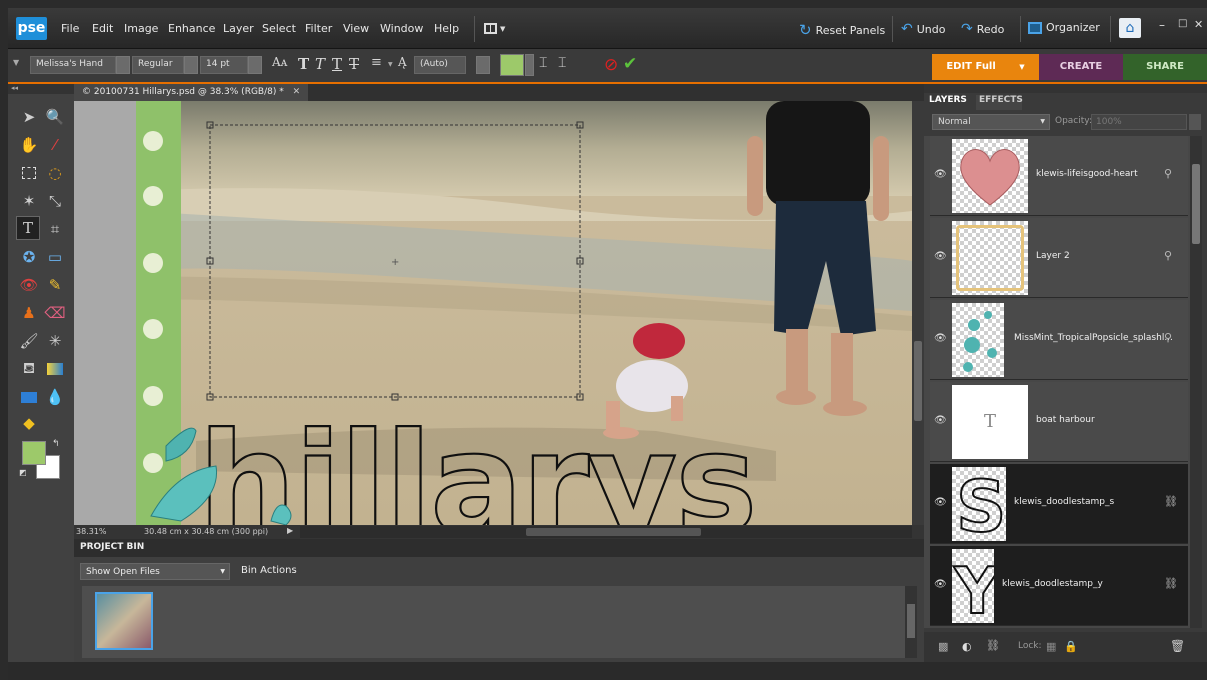  Describe the element at coordinates (483, 65) in the screenshot. I see `leading-dropdown-arrow` at that location.